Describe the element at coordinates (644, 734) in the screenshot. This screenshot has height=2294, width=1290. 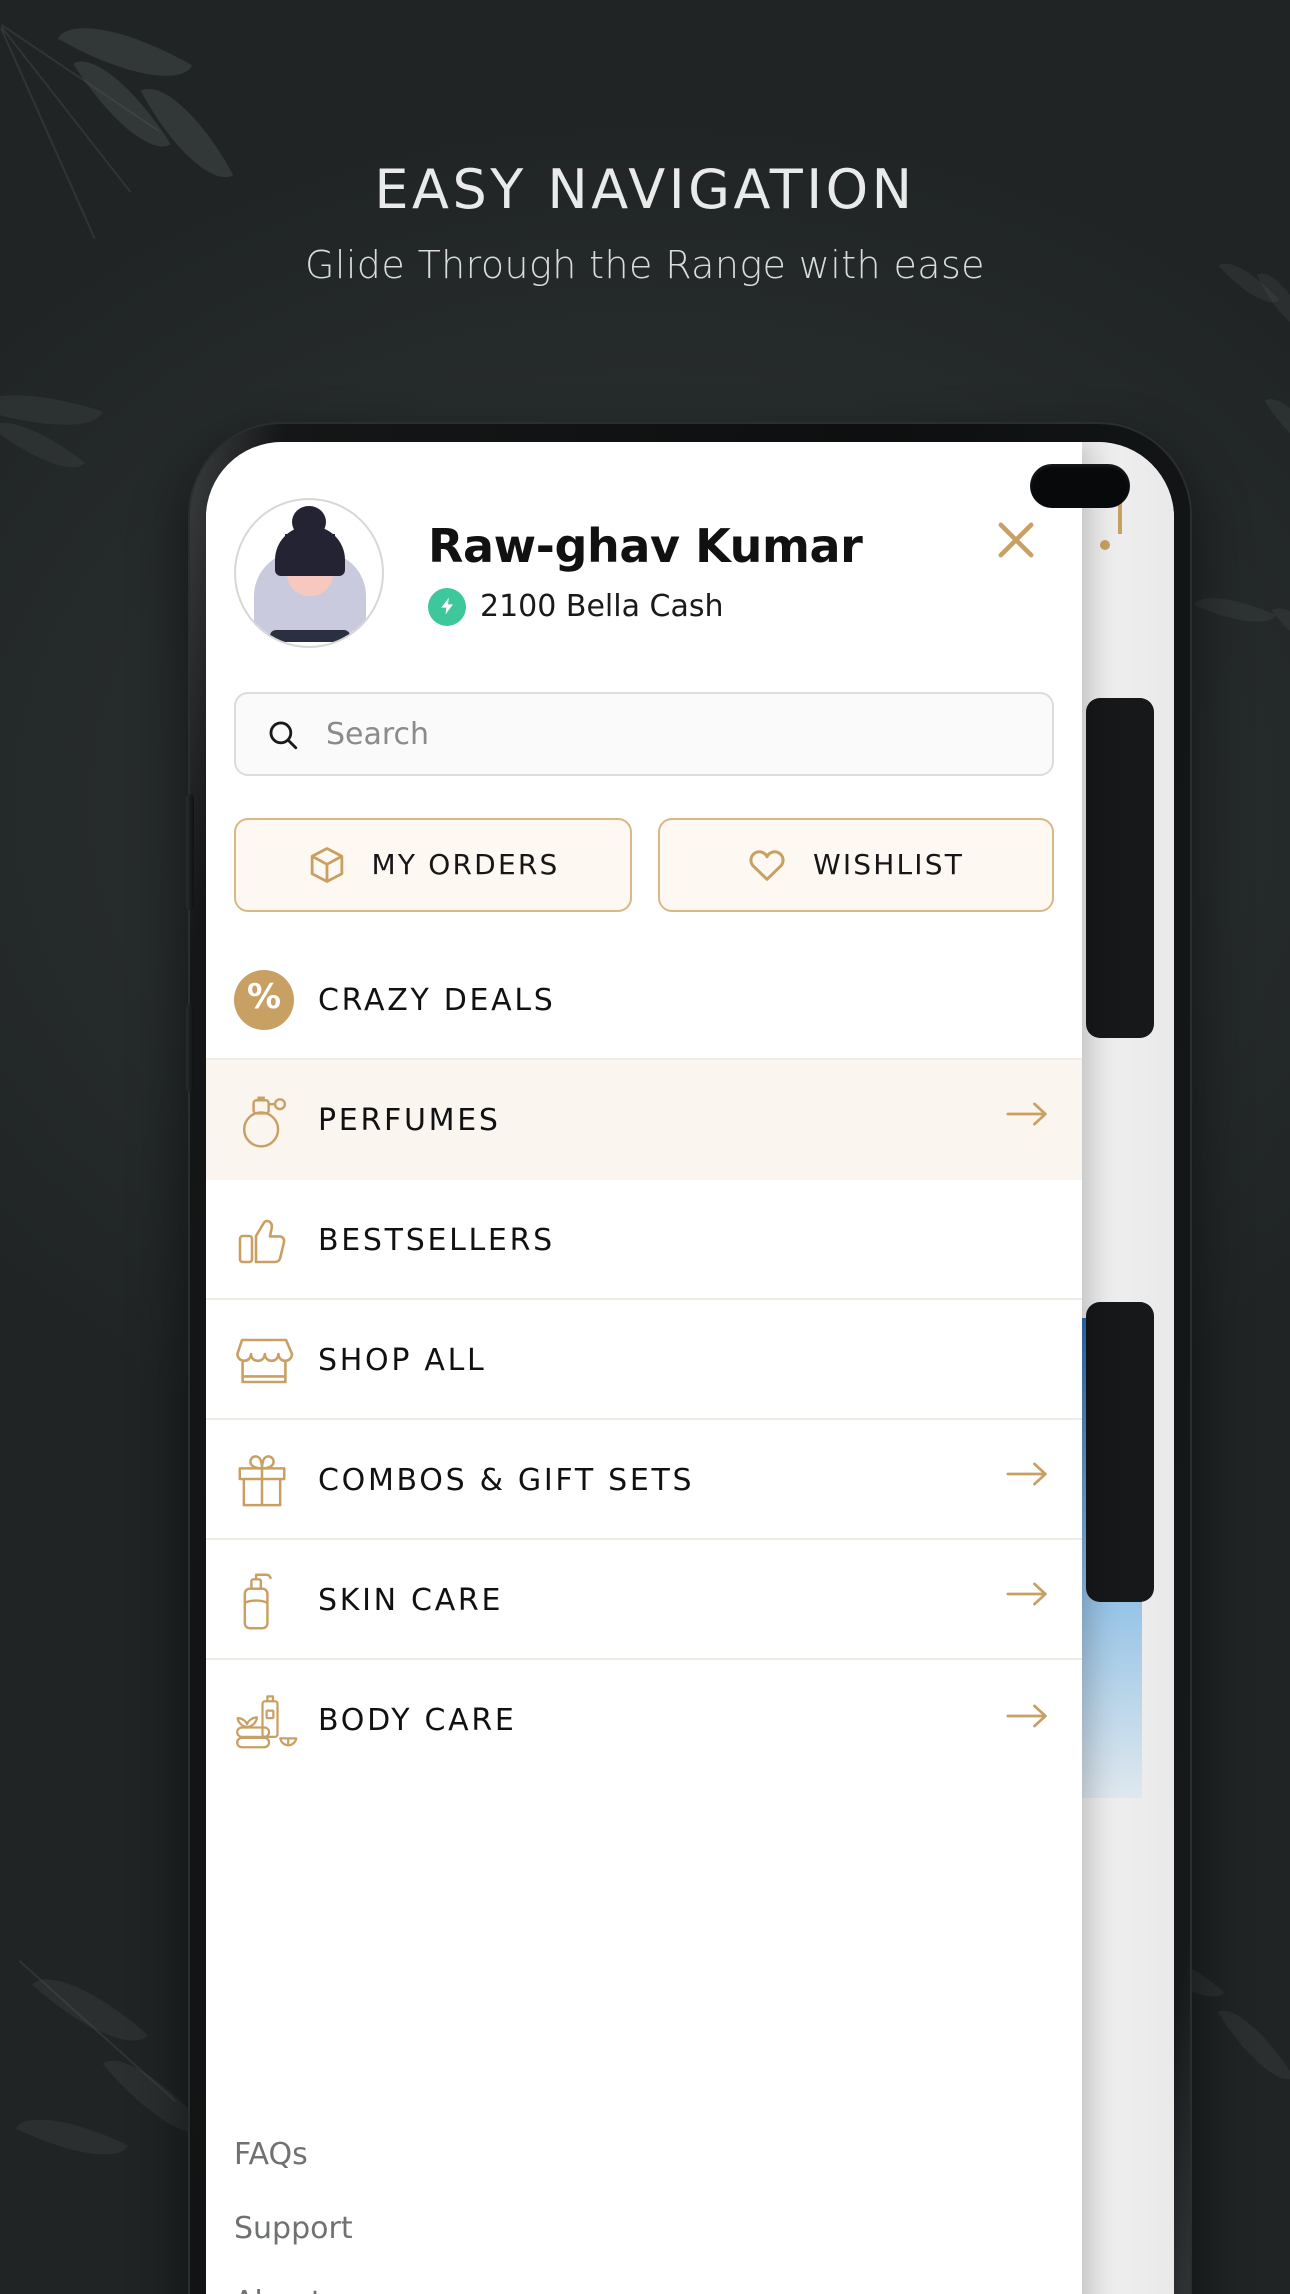
I see `search-input: Search` at that location.